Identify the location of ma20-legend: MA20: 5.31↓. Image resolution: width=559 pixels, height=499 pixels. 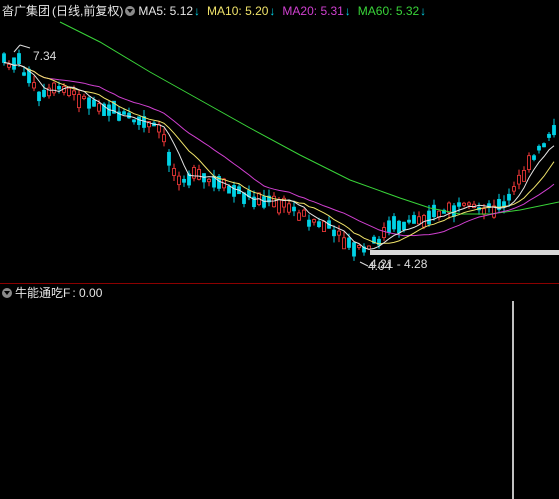
(316, 11).